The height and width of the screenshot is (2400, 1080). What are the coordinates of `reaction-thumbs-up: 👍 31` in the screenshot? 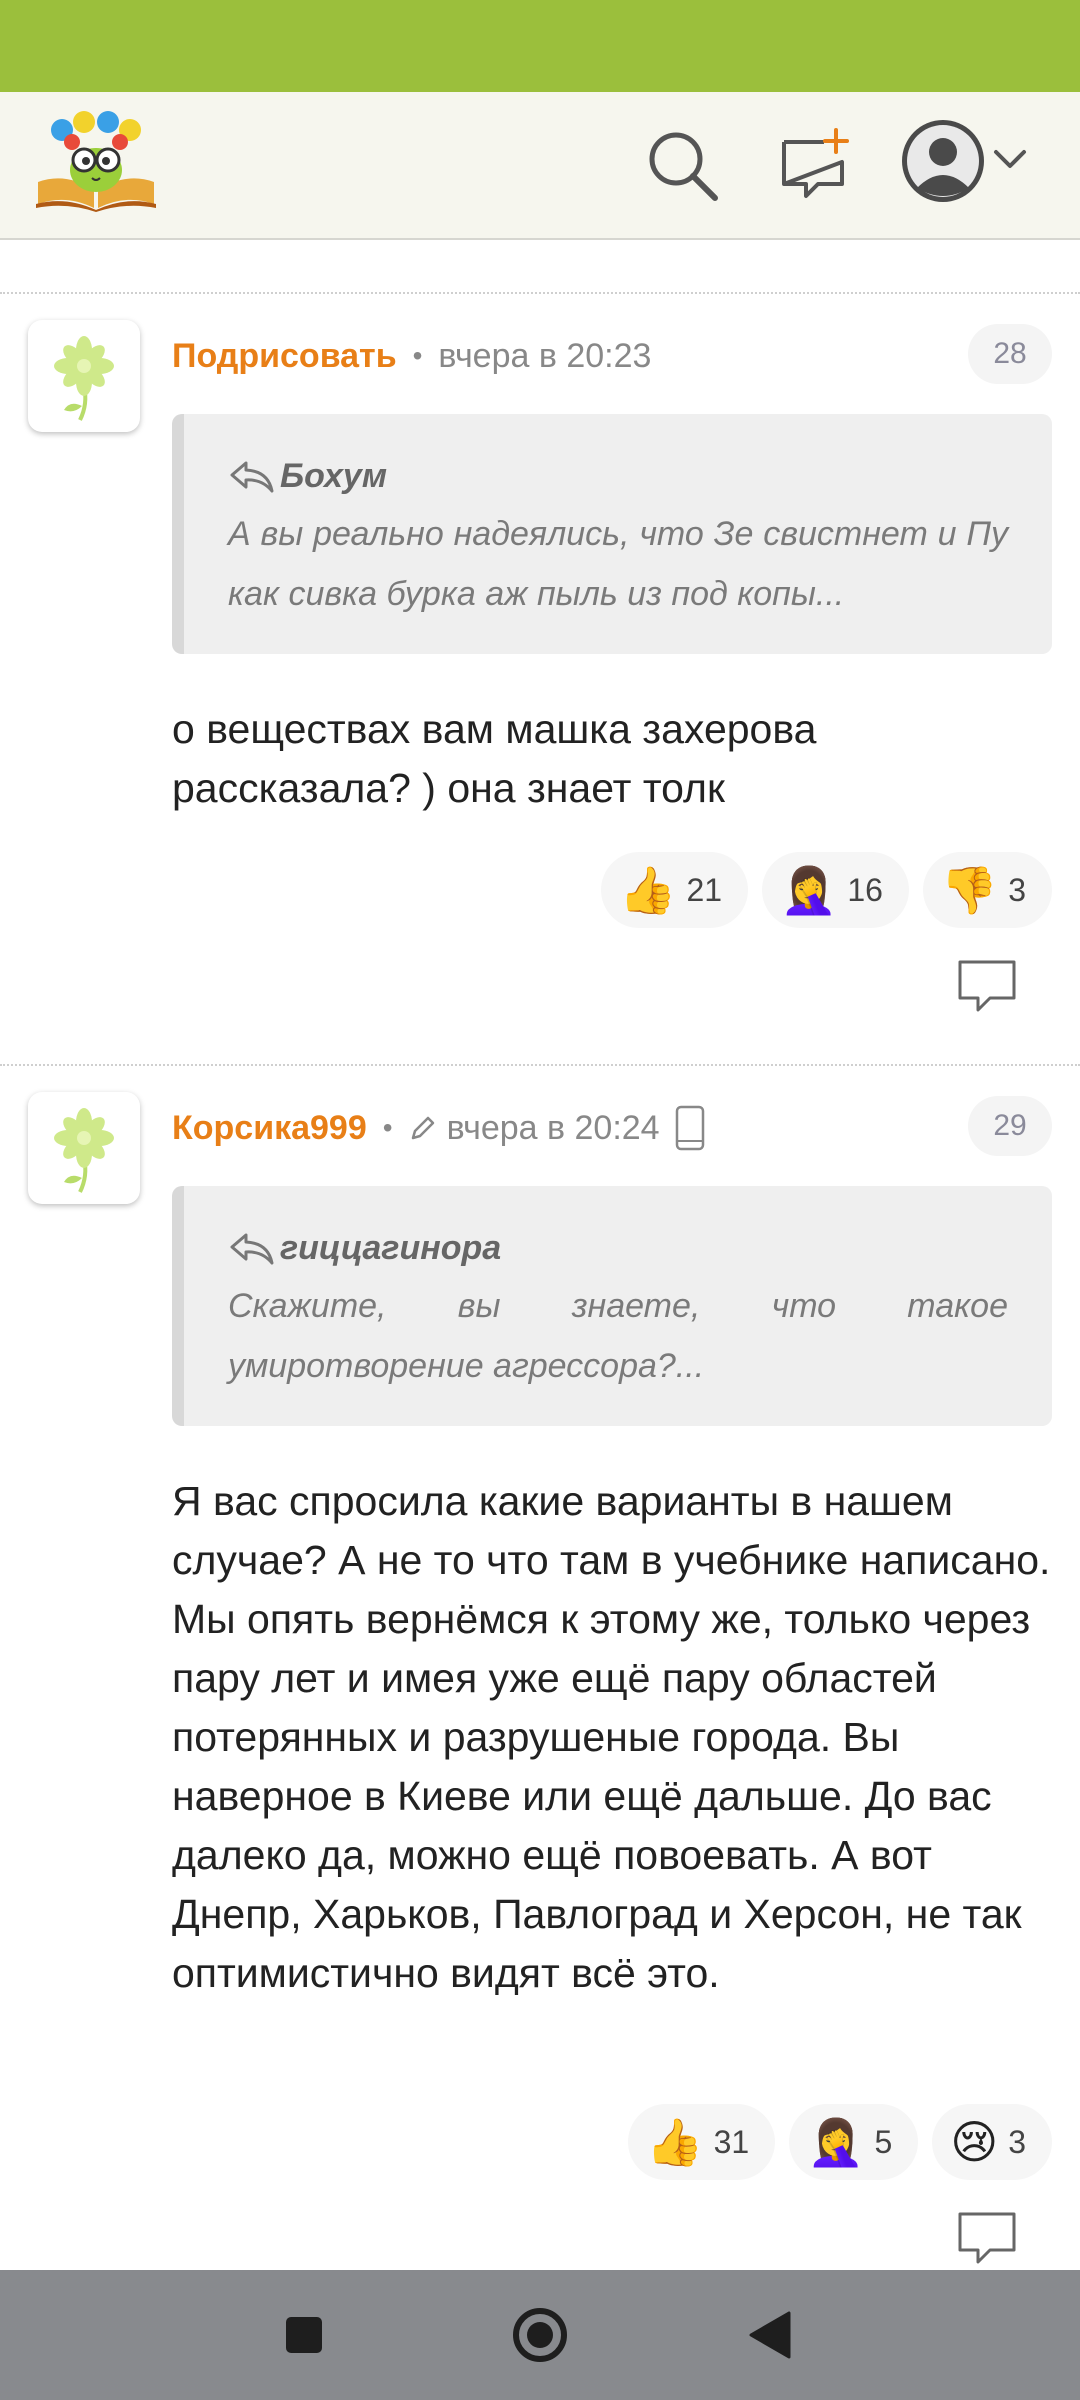 It's located at (702, 2142).